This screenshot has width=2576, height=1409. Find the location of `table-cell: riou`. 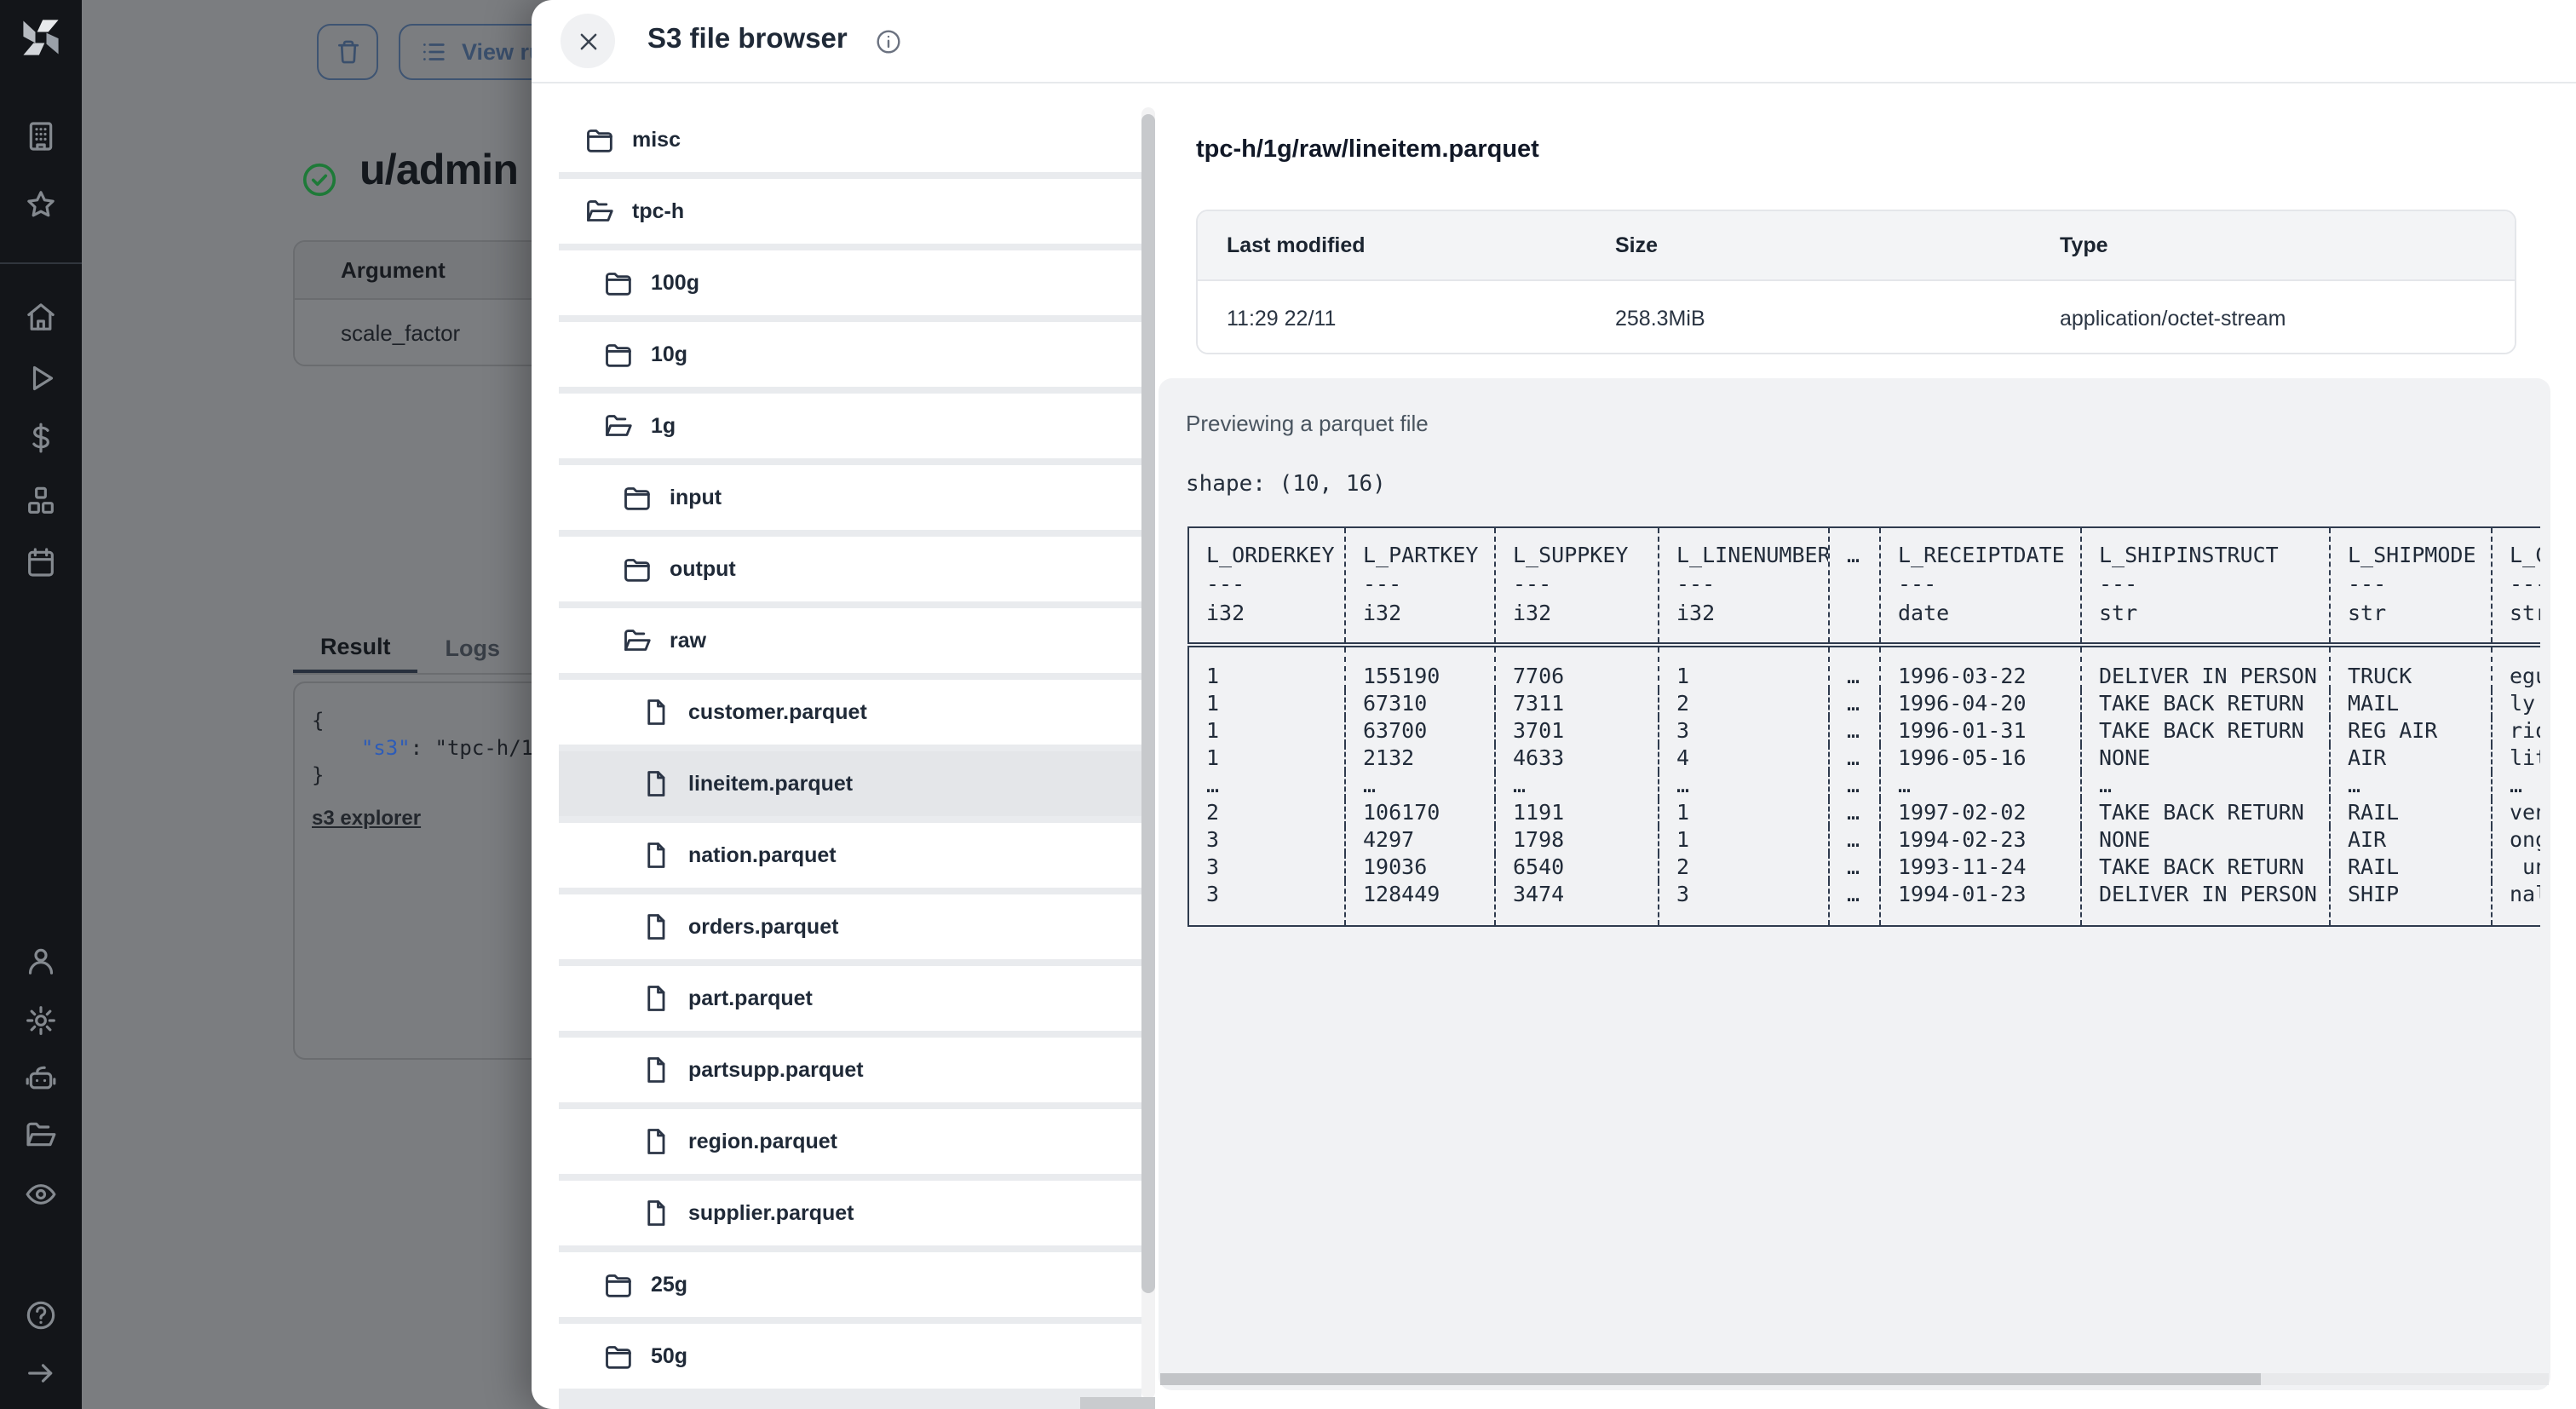

table-cell: riou is located at coordinates (2516, 731).